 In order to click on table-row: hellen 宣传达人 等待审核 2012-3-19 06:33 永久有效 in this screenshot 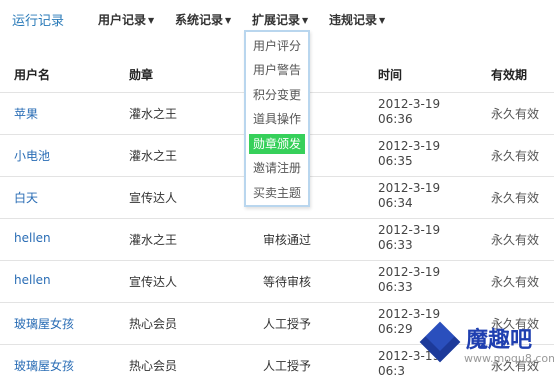, I will do `click(277, 281)`.